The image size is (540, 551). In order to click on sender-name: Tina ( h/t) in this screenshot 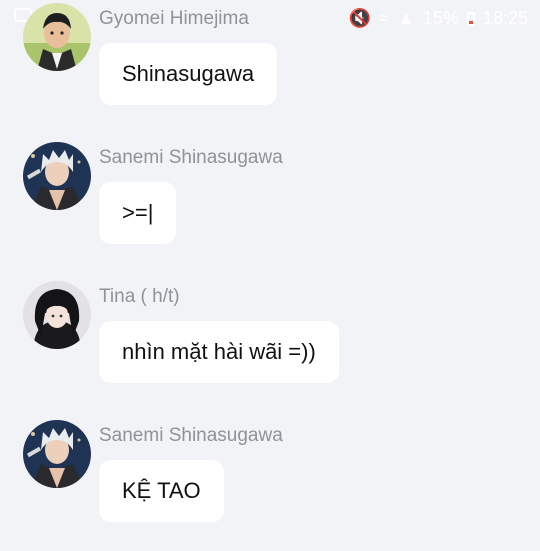, I will do `click(139, 296)`.